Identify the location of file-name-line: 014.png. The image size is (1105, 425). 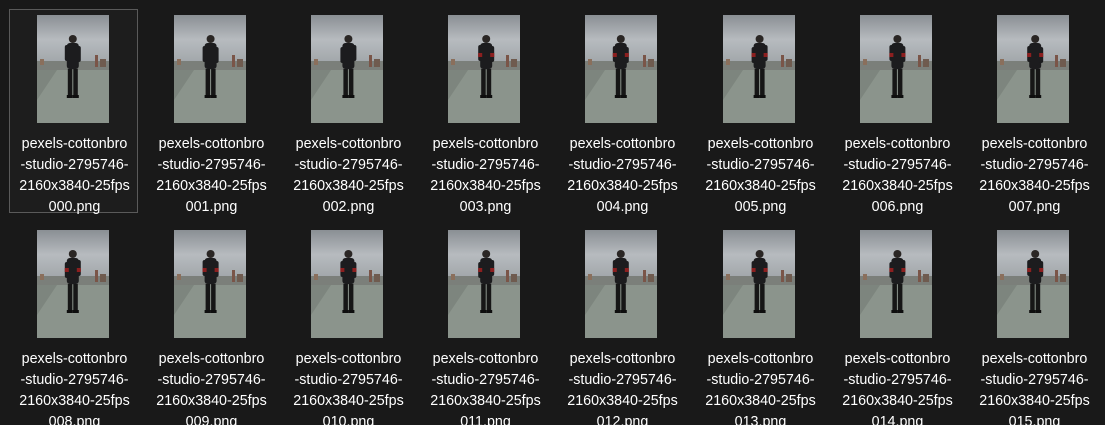
(897, 419).